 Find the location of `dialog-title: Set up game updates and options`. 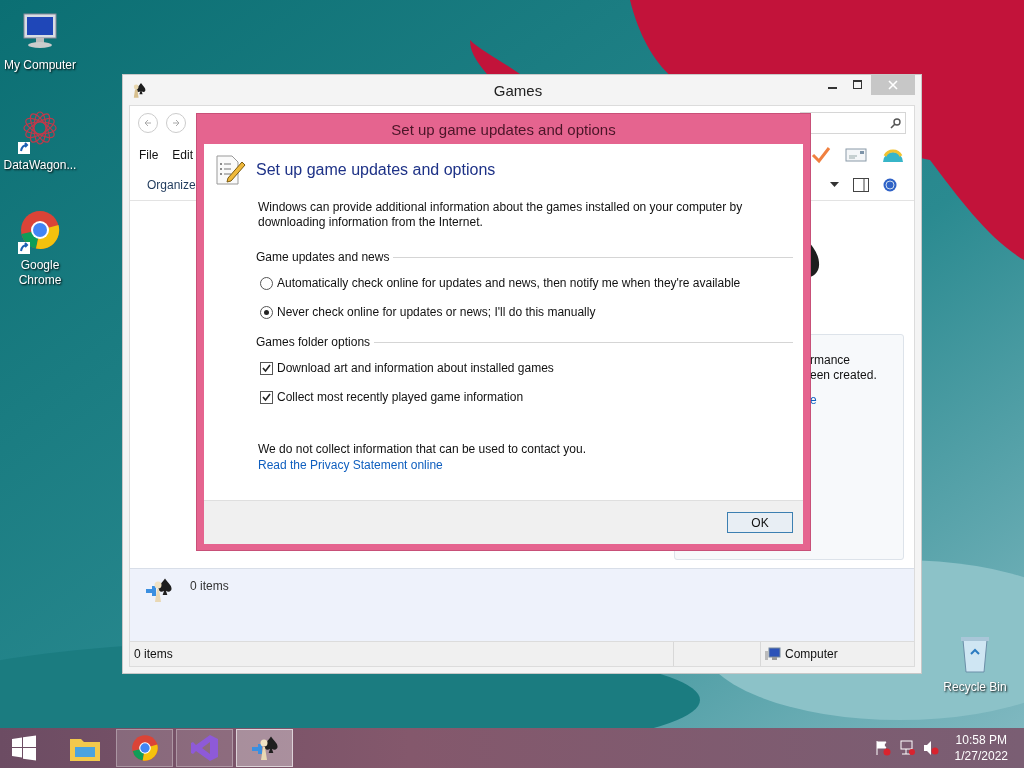

dialog-title: Set up game updates and options is located at coordinates (503, 129).